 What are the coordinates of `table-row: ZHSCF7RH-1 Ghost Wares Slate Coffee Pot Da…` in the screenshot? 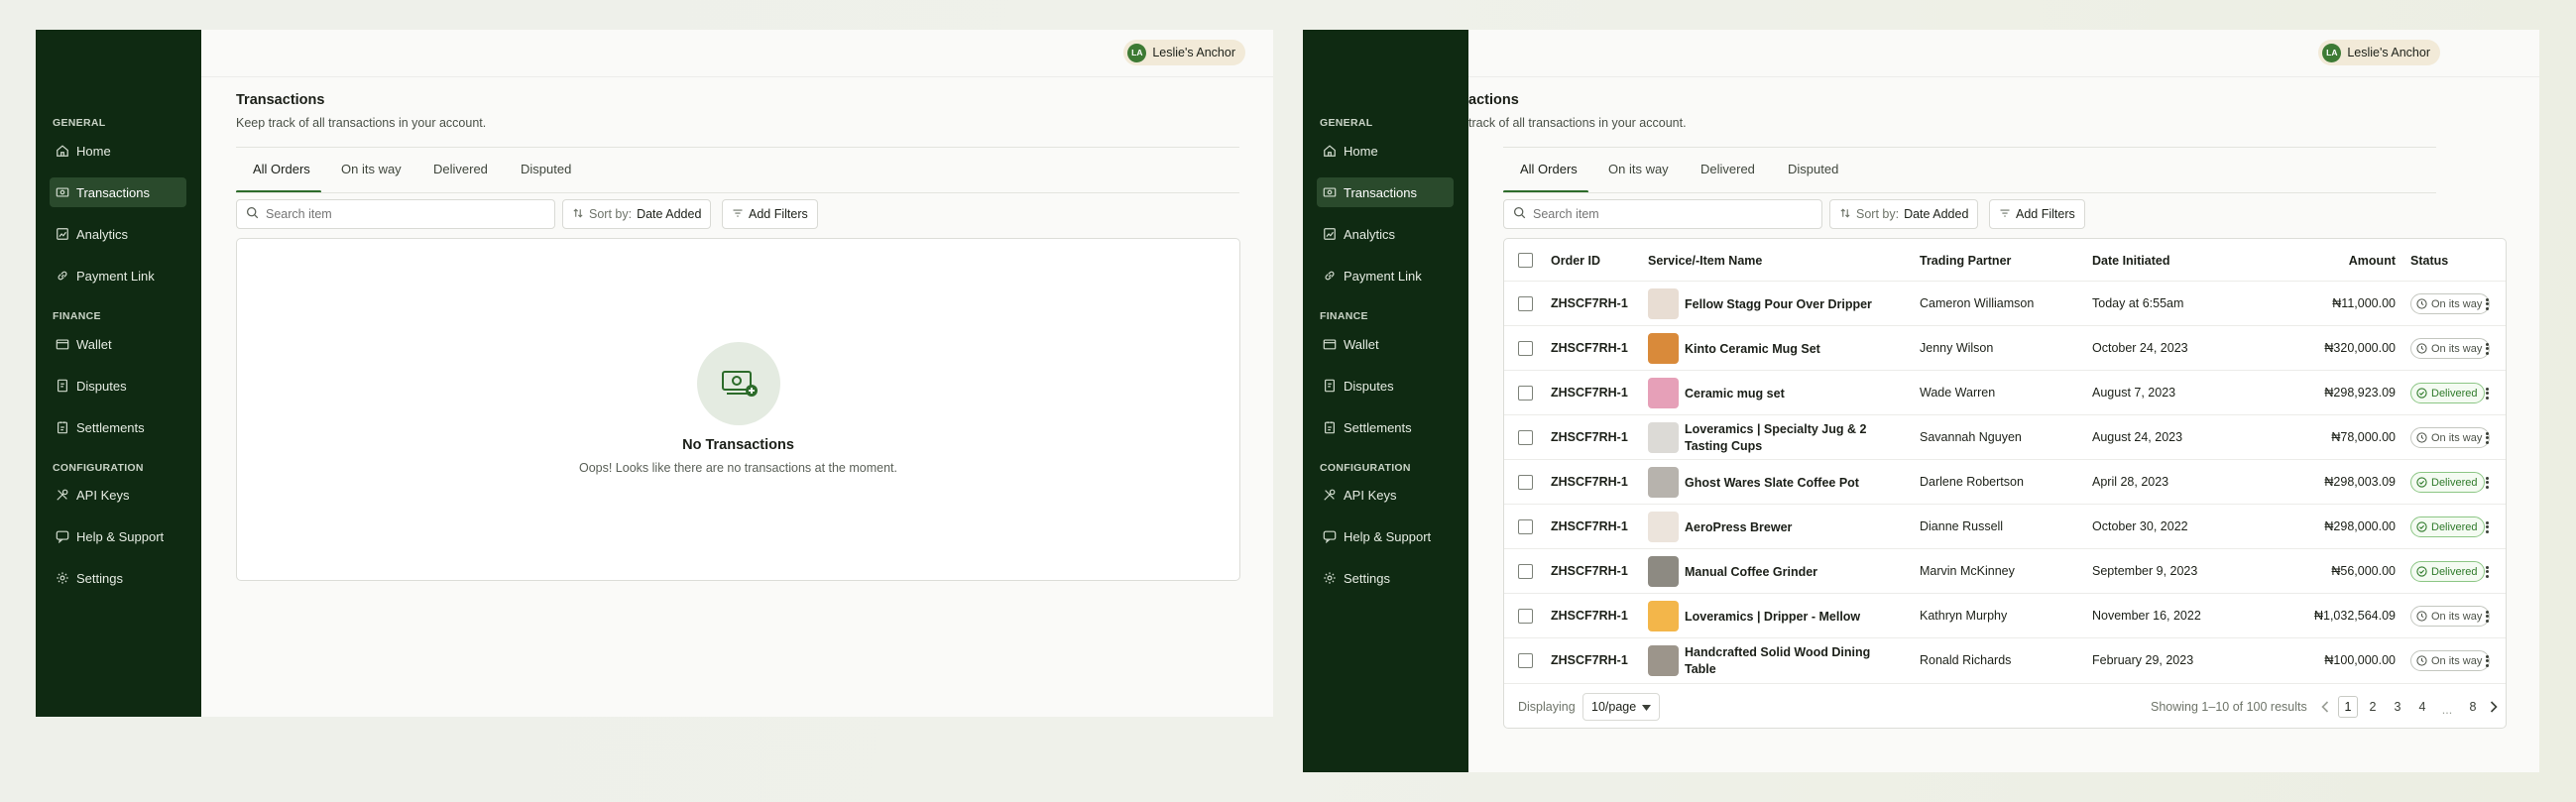 It's located at (2005, 483).